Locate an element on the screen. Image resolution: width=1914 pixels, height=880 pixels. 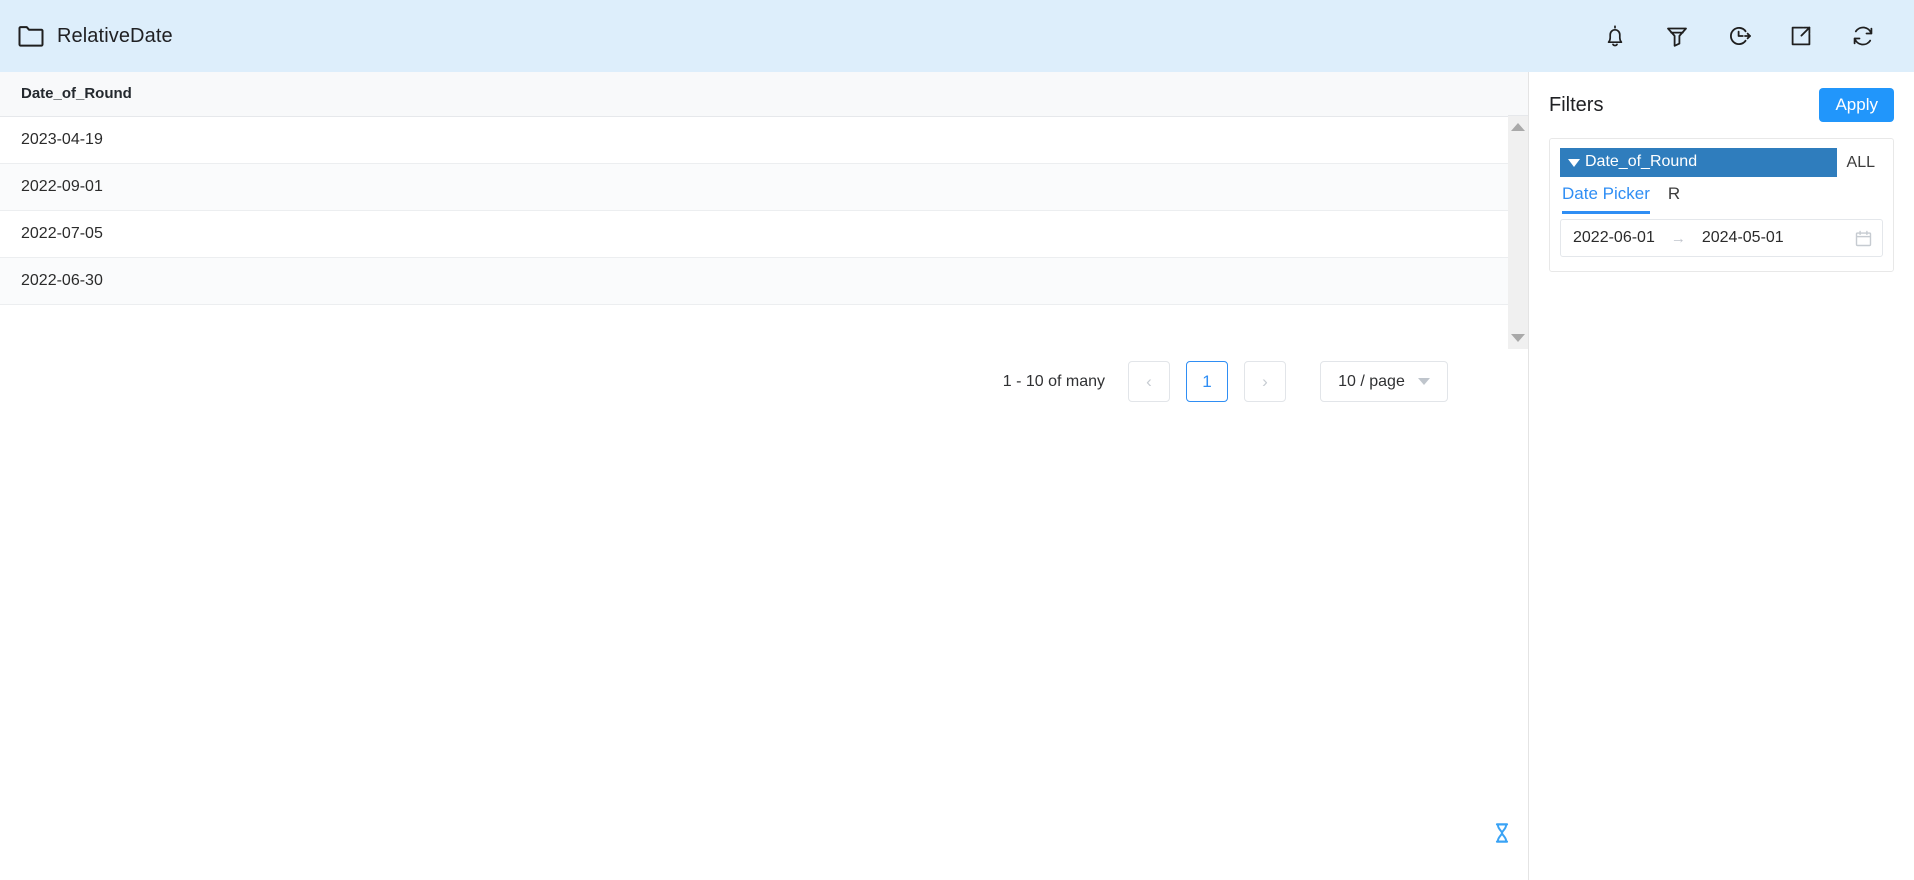
scrollbar-header-cap is located at coordinates (1518, 94).